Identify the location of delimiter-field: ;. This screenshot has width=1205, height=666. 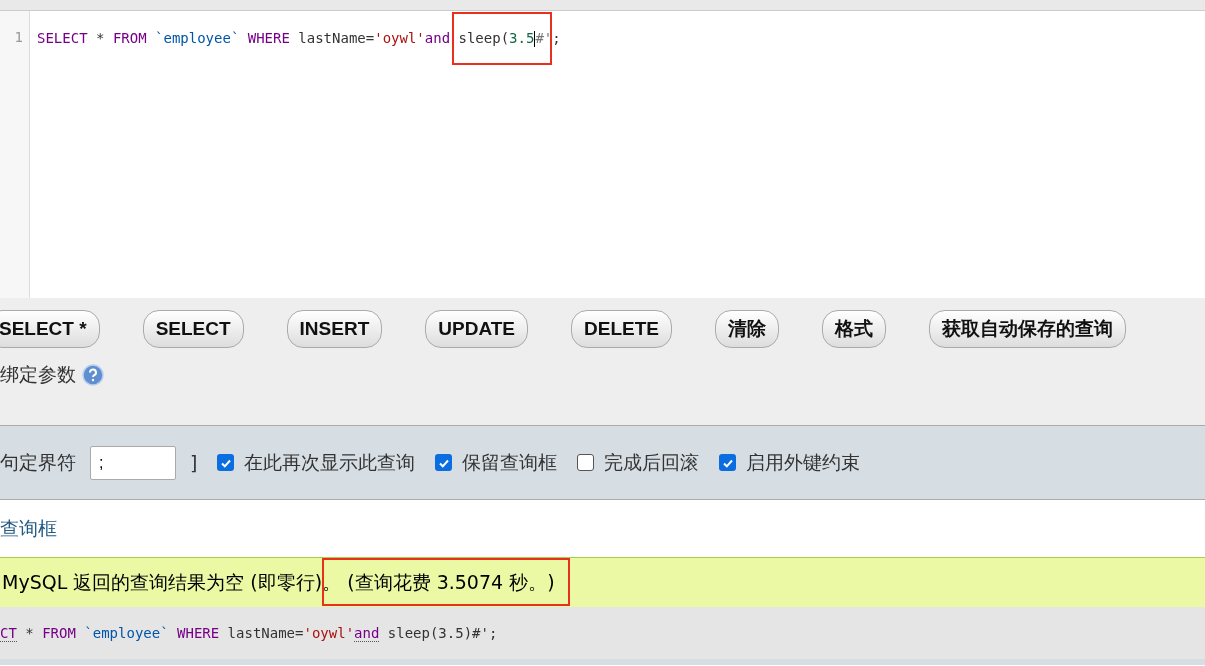
(133, 462).